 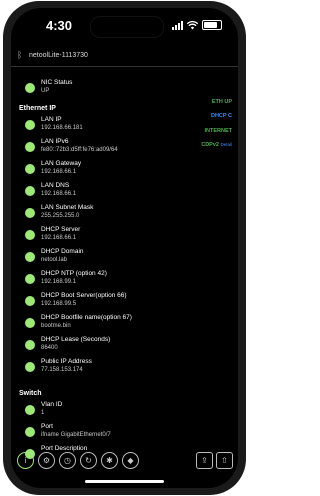 What do you see at coordinates (212, 25) in the screenshot?
I see `battery-icon` at bounding box center [212, 25].